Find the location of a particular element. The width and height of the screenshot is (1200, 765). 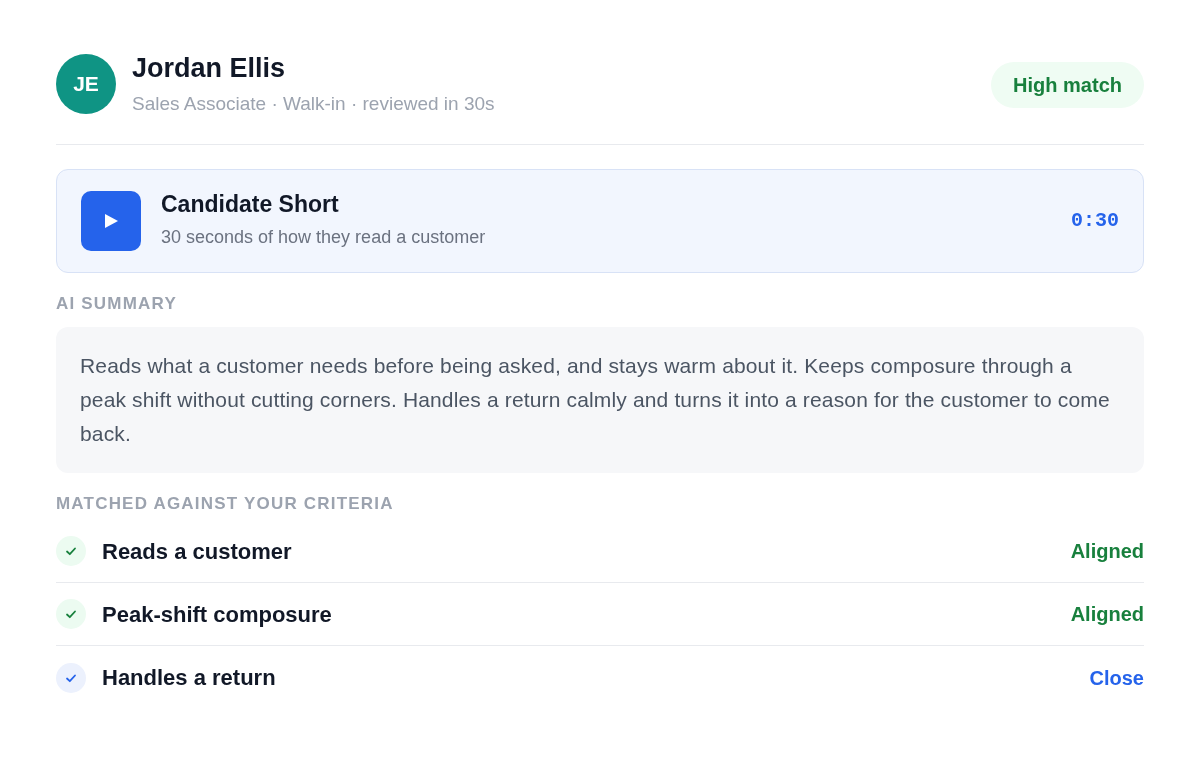

section-heading: MATCHED AGAINST YOUR CRITERIA is located at coordinates (225, 503).